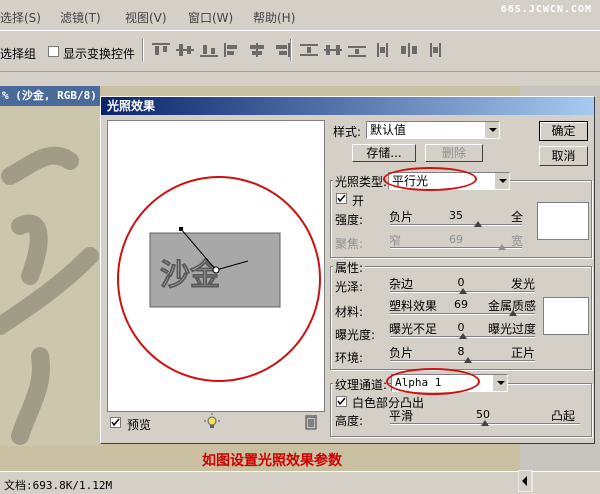 This screenshot has height=494, width=600. Describe the element at coordinates (272, 461) in the screenshot. I see `tutorial-caption: 如图设置光照效果参数` at that location.